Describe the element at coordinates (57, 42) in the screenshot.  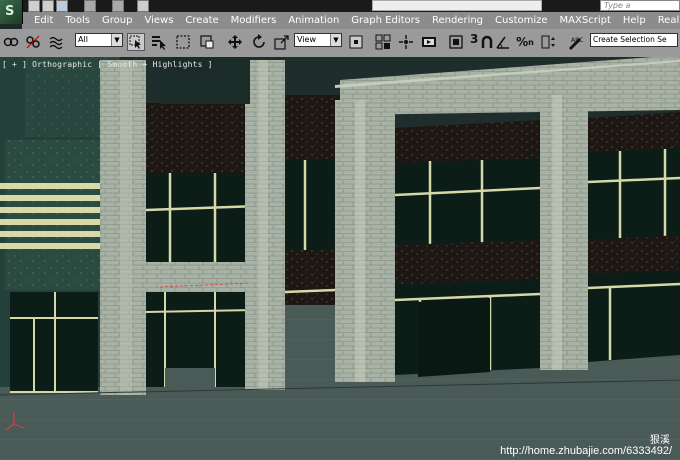
I see `bind-spacewarp-icon` at that location.